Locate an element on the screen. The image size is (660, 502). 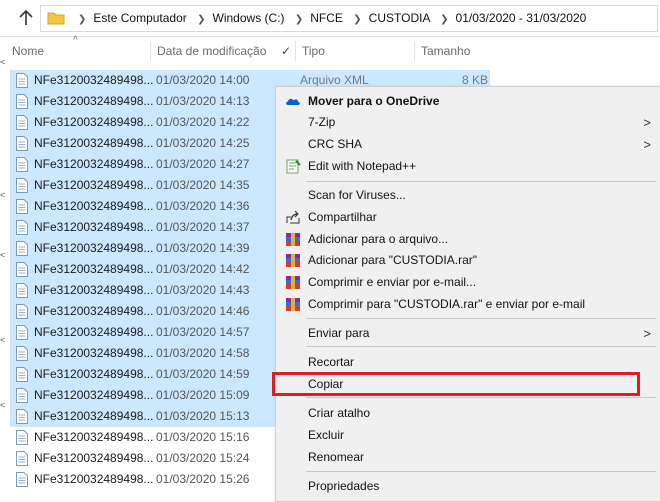
menu-item-compartilhar: Compartilhar is located at coordinates (468, 217).